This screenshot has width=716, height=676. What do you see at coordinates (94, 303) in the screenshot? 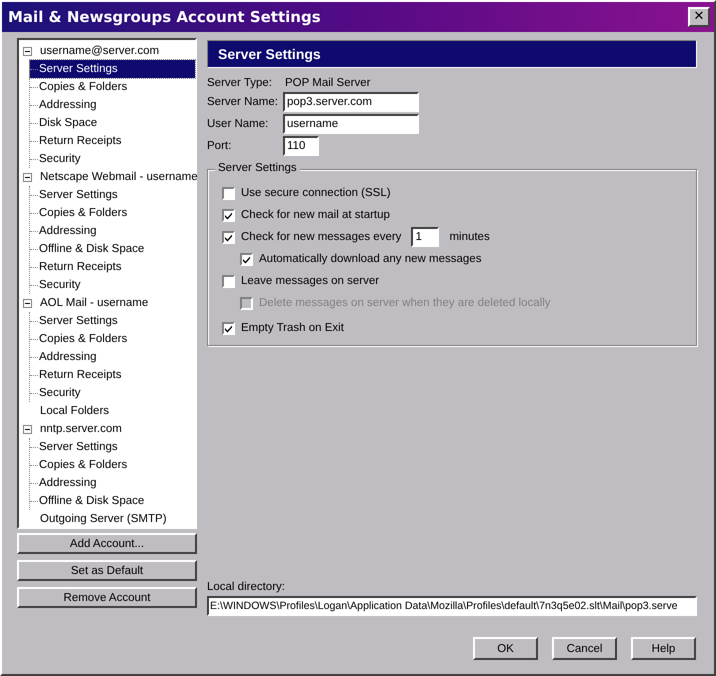
I see `tree-item: AOL Mail - username` at bounding box center [94, 303].